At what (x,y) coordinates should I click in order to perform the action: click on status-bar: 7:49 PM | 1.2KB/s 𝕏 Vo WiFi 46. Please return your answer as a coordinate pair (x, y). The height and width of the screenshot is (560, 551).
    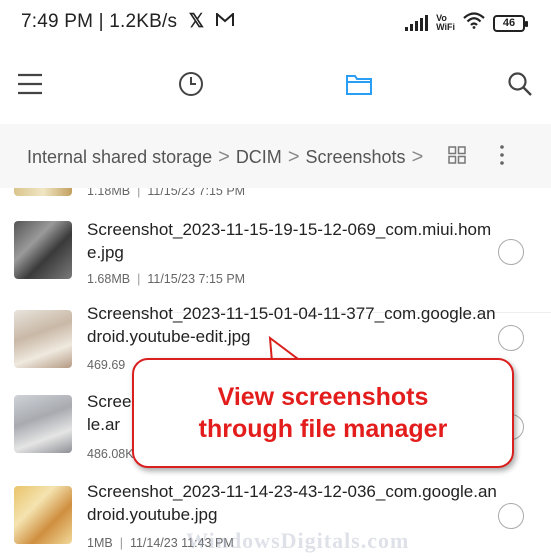
    Looking at the image, I should click on (275, 23).